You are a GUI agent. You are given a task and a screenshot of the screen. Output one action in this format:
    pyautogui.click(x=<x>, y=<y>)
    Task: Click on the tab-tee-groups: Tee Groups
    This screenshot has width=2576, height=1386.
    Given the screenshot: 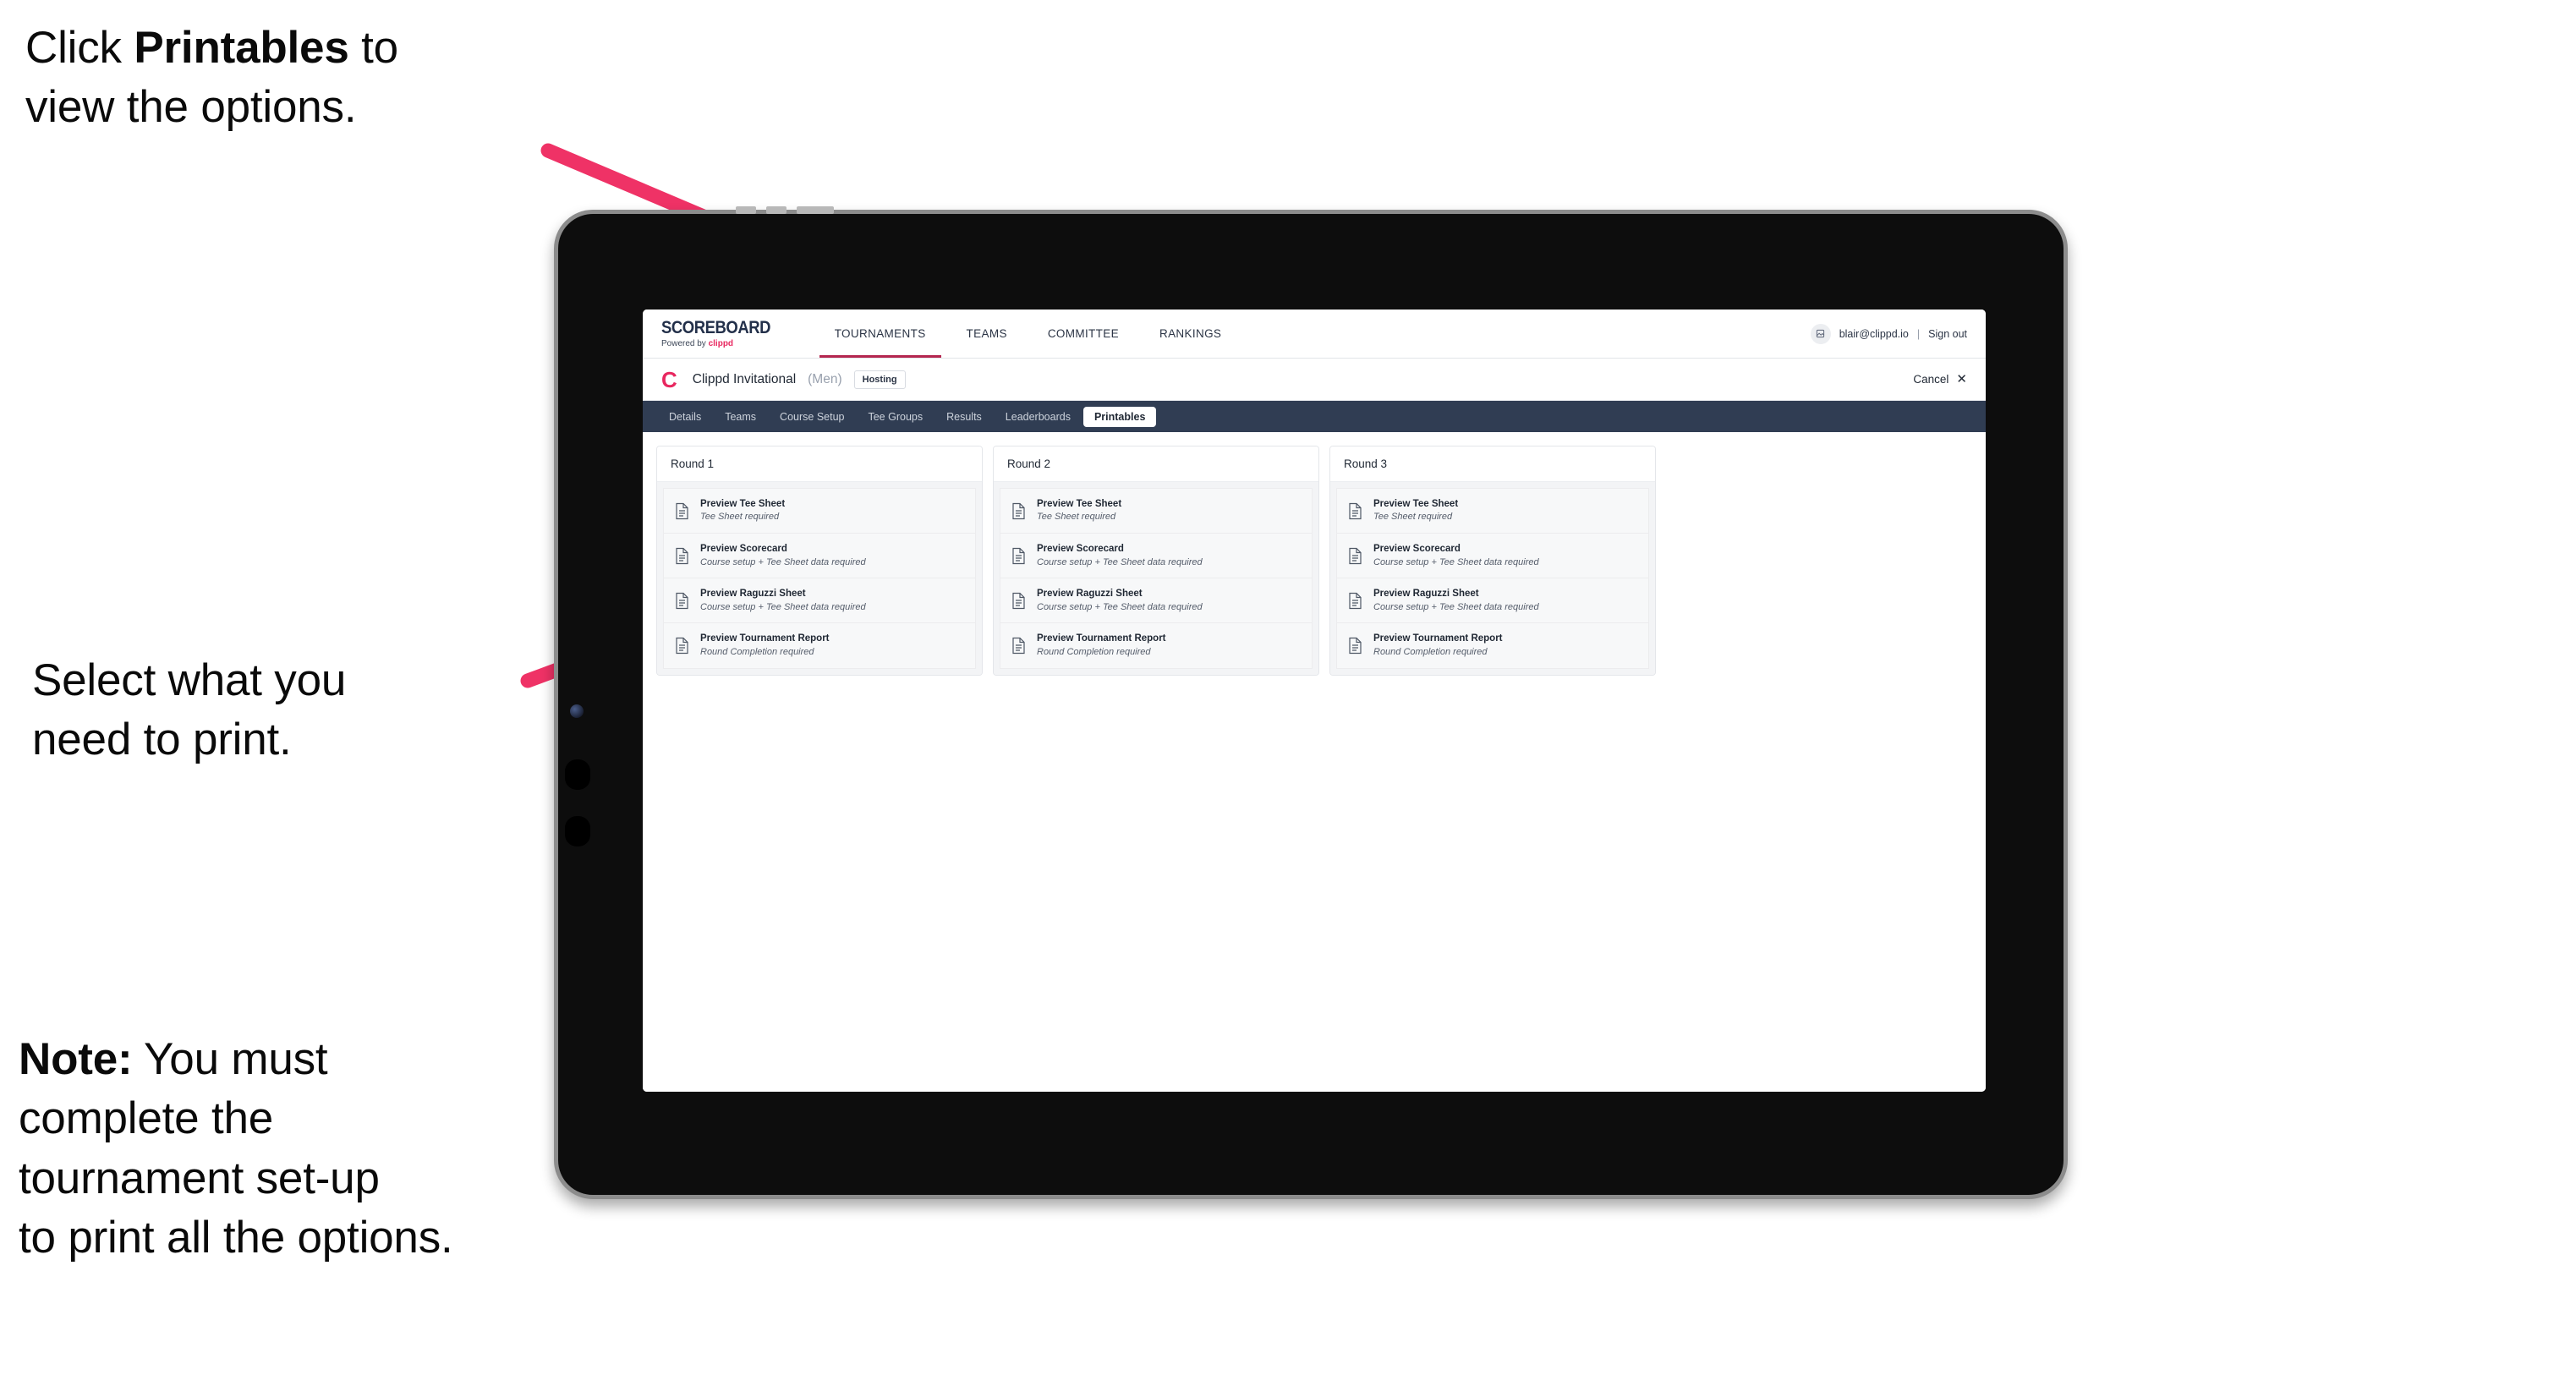 What is the action you would take?
    pyautogui.click(x=895, y=417)
    